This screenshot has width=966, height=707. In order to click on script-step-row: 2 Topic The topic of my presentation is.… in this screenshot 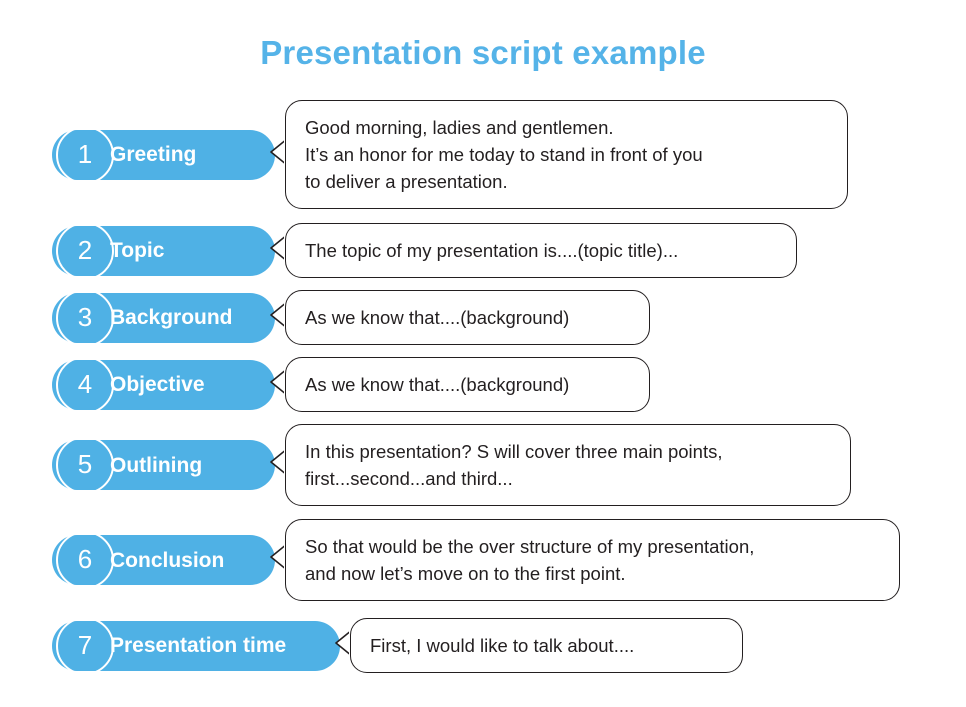, I will do `click(424, 250)`.